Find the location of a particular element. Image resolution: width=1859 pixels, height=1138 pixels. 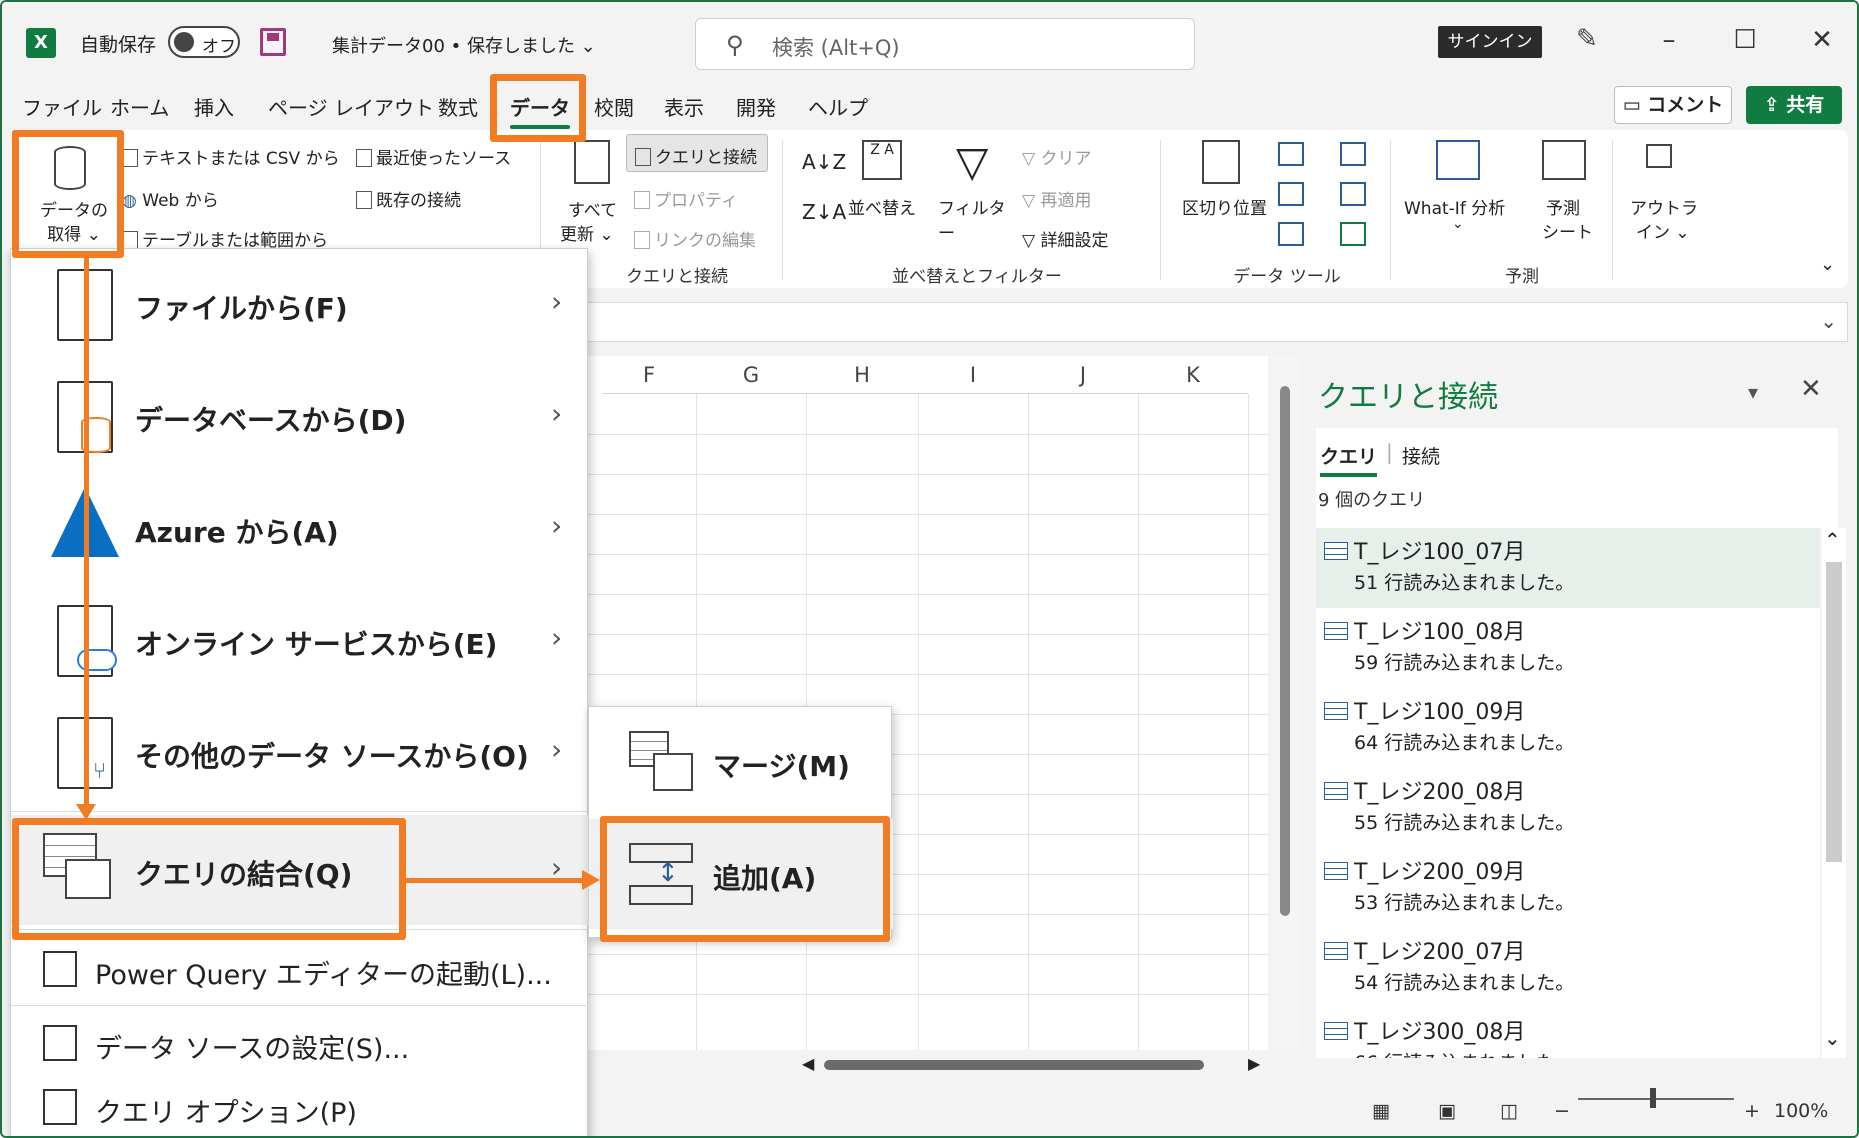

tab-insert: 挿入 is located at coordinates (214, 106).